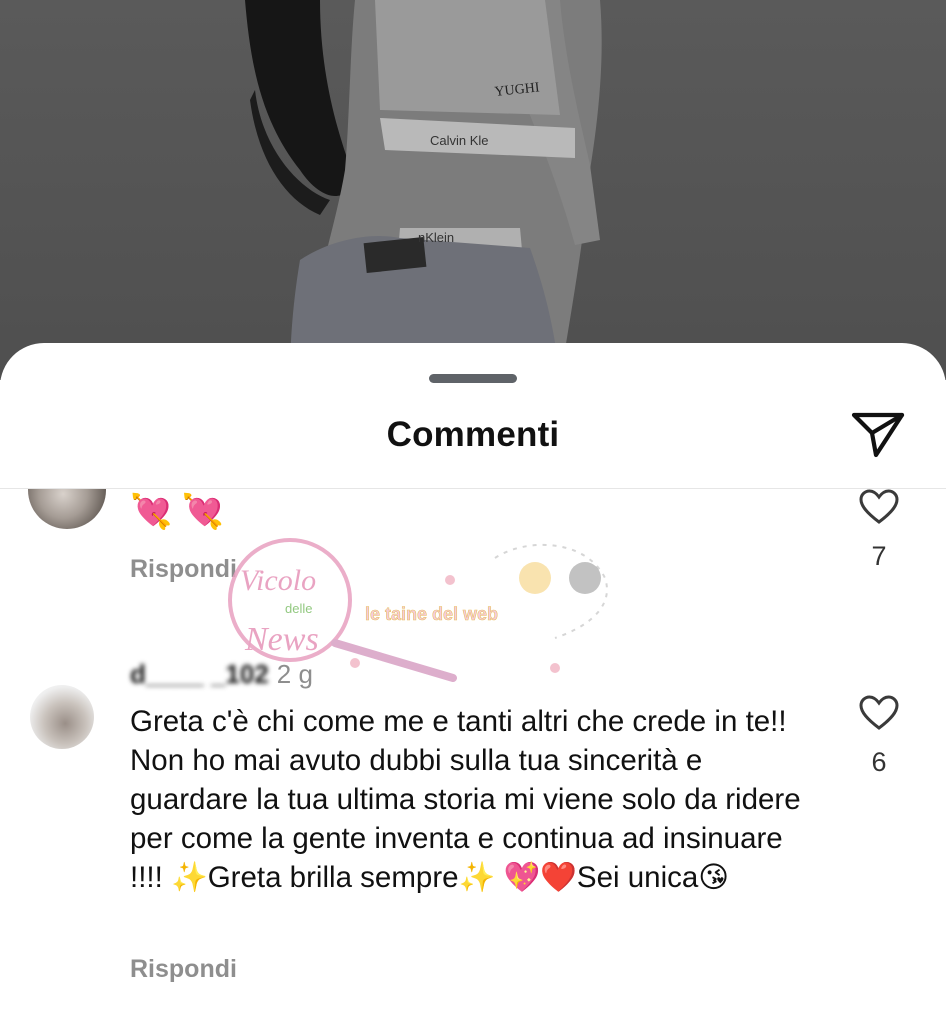 This screenshot has height=1018, width=946. Describe the element at coordinates (879, 762) in the screenshot. I see `like-count: 6` at that location.